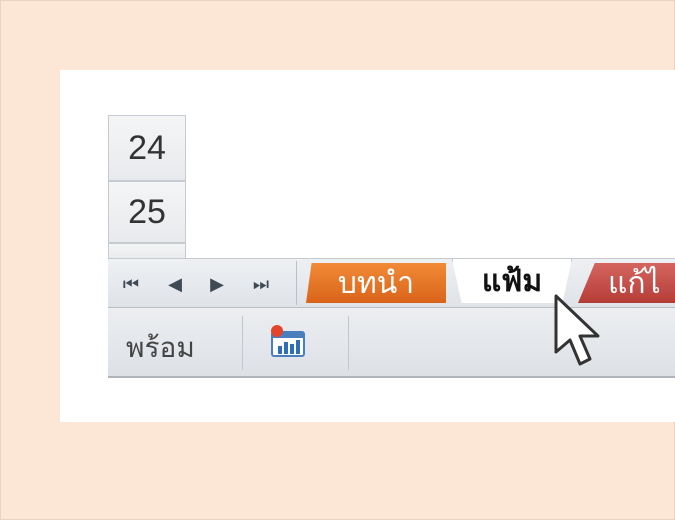 This screenshot has height=520, width=675. What do you see at coordinates (175, 284) in the screenshot?
I see `previous-sheet-button: ◀` at bounding box center [175, 284].